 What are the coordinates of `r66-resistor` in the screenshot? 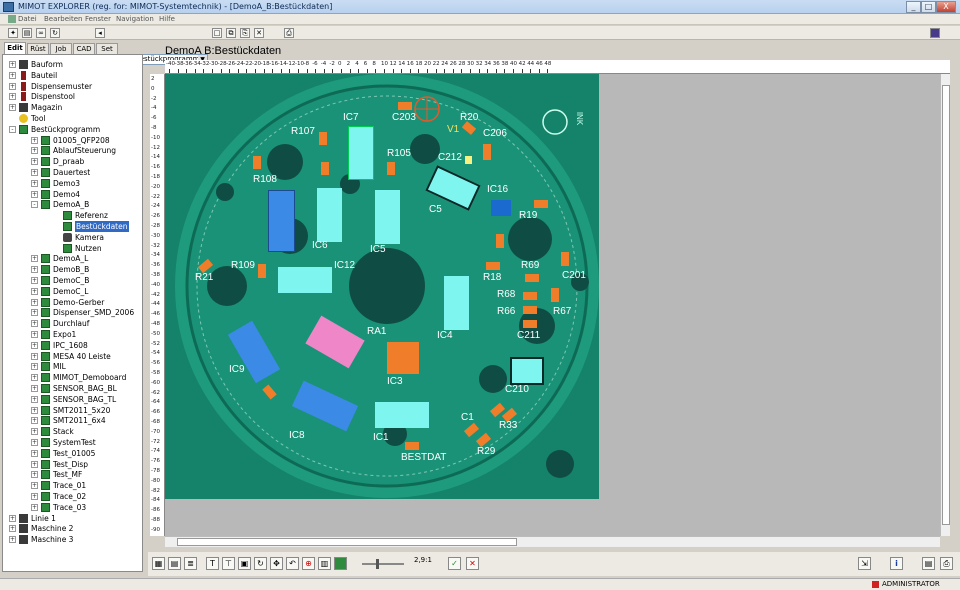 It's located at (530, 310).